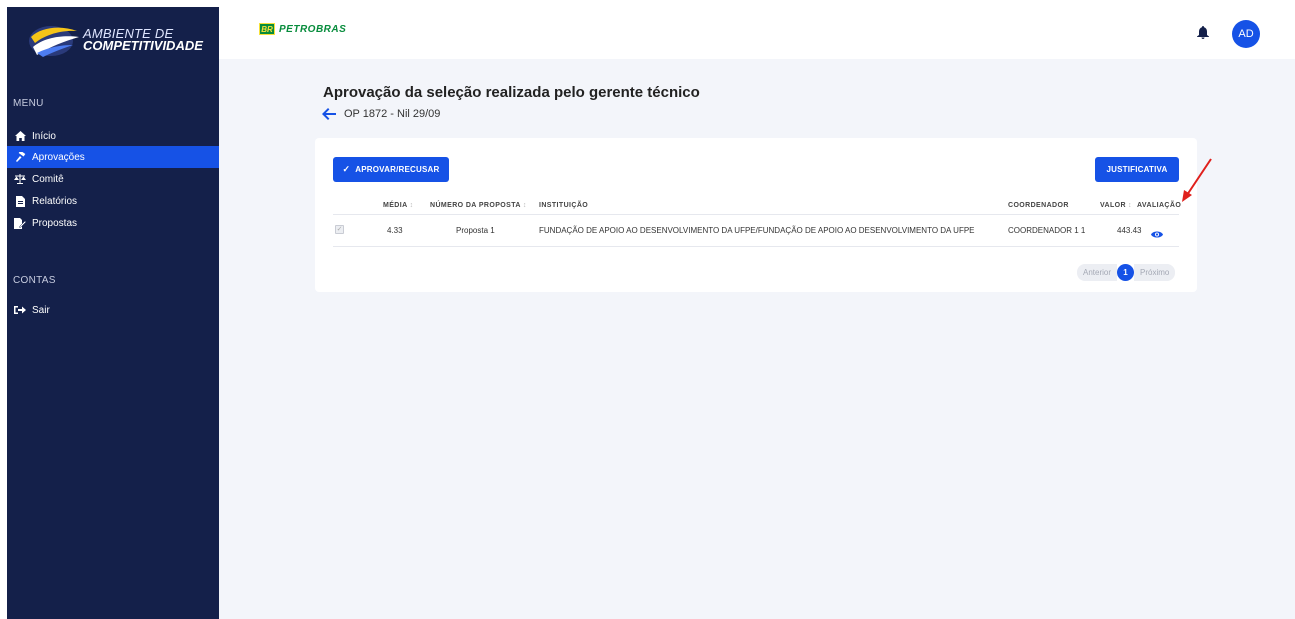 This screenshot has height=619, width=1295. I want to click on petrobras-logo: BR PETROBRAS, so click(302, 29).